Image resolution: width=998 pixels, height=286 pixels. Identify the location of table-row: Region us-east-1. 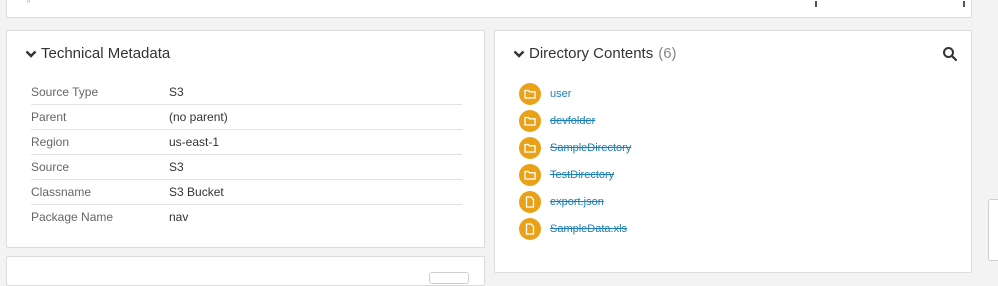
(246, 142).